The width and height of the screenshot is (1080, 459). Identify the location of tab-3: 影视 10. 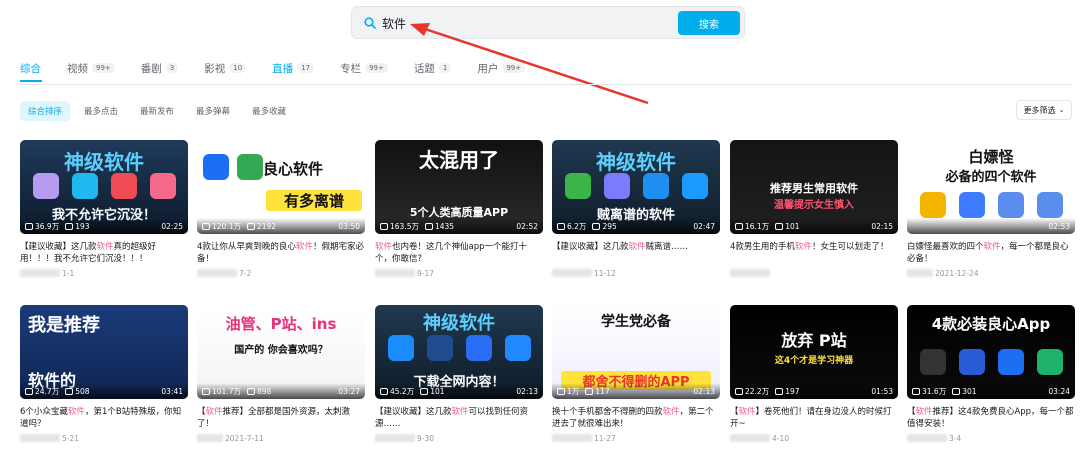
(225, 68).